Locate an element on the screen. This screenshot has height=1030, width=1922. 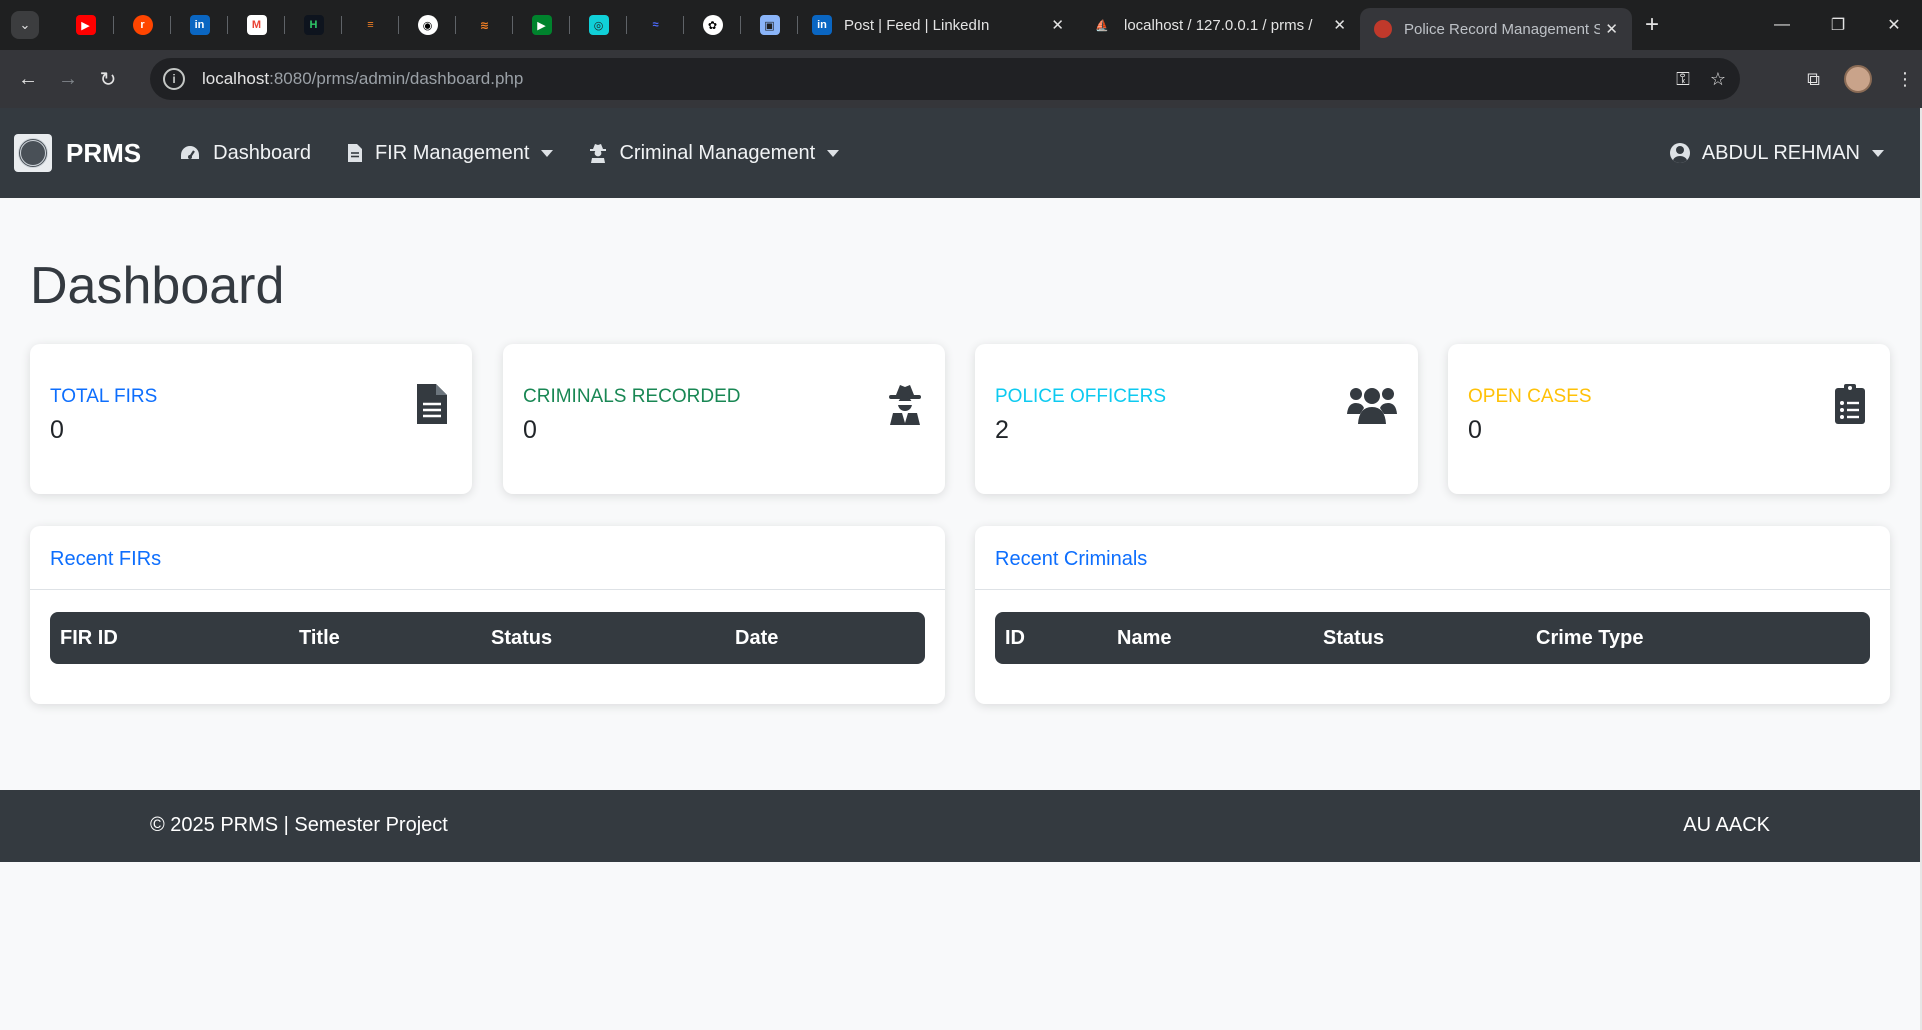
nav-dashboard: Dashboard is located at coordinates (245, 153).